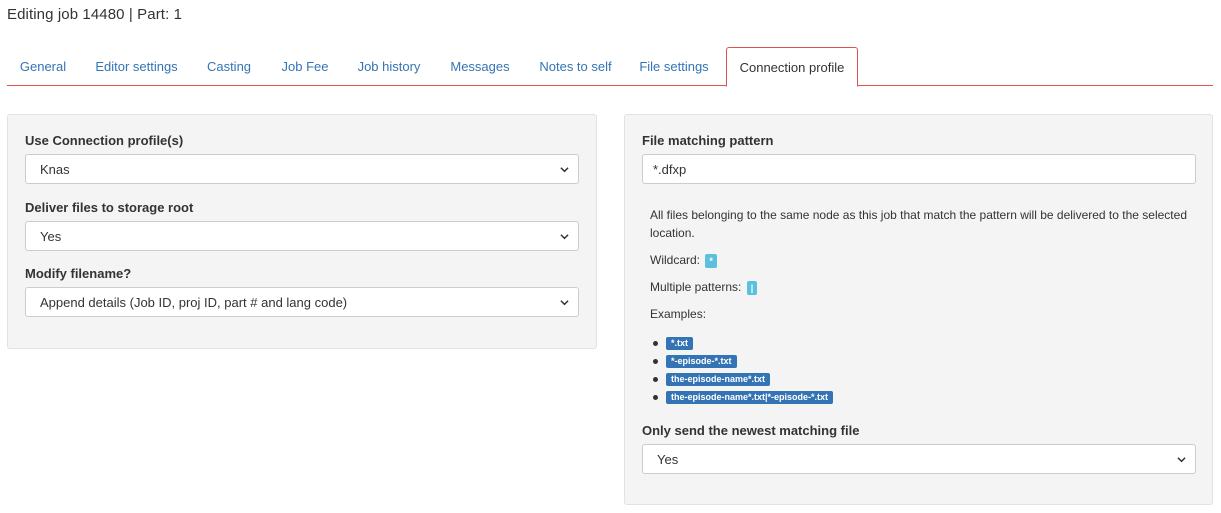  I want to click on pipe-badge: |, so click(752, 287).